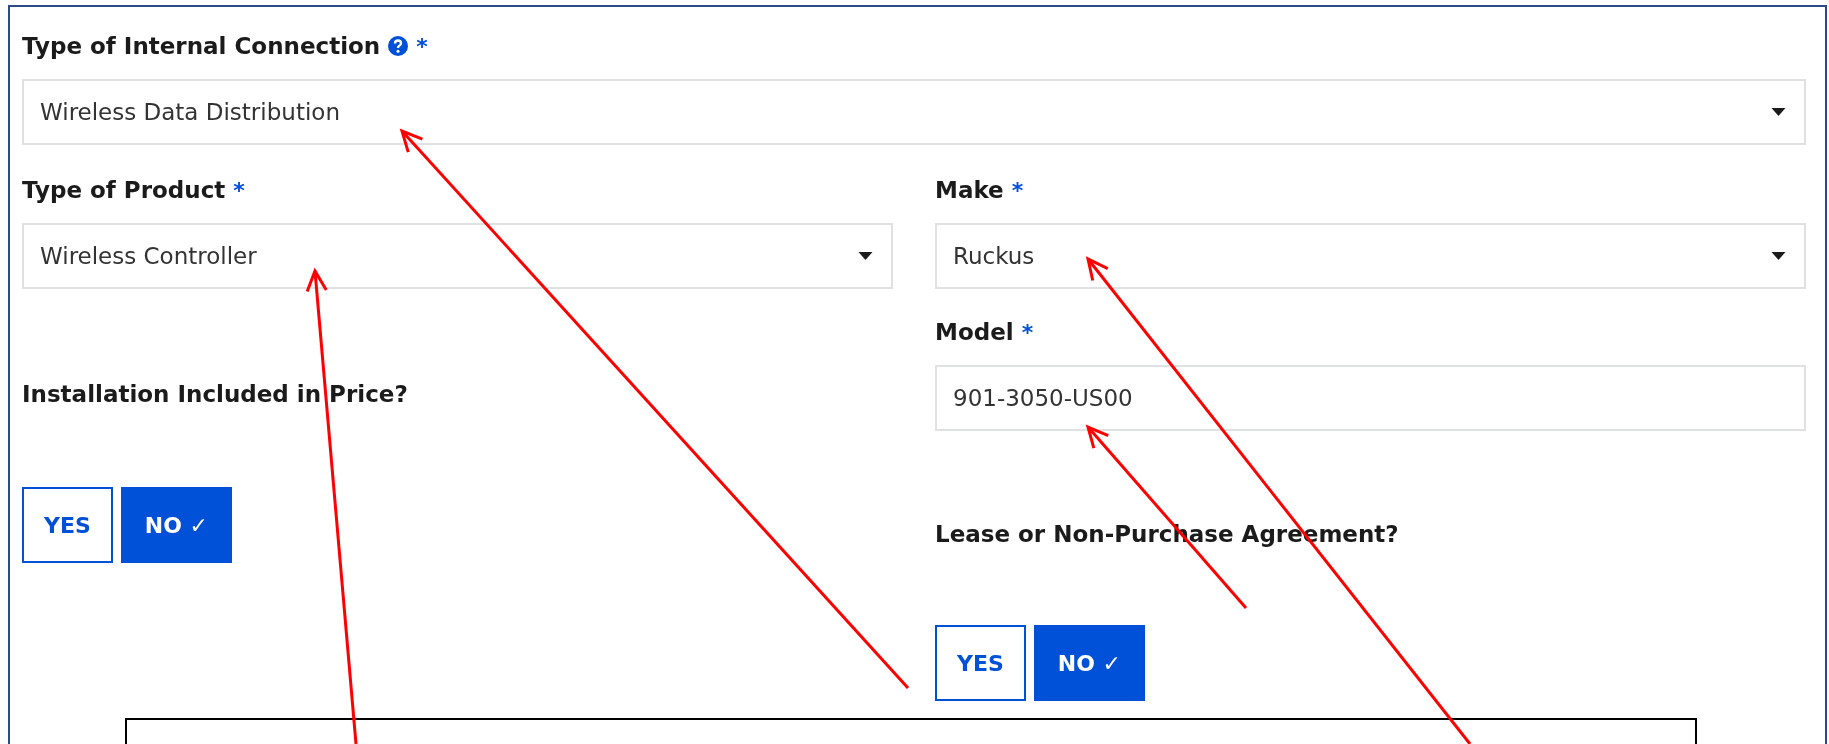  I want to click on dropdown-field: Ruckus, so click(1370, 256).